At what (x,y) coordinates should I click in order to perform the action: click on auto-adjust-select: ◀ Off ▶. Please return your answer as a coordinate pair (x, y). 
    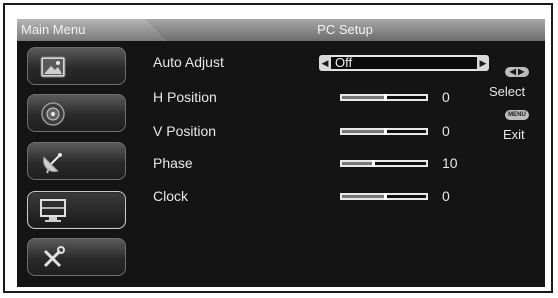
    Looking at the image, I should click on (404, 63).